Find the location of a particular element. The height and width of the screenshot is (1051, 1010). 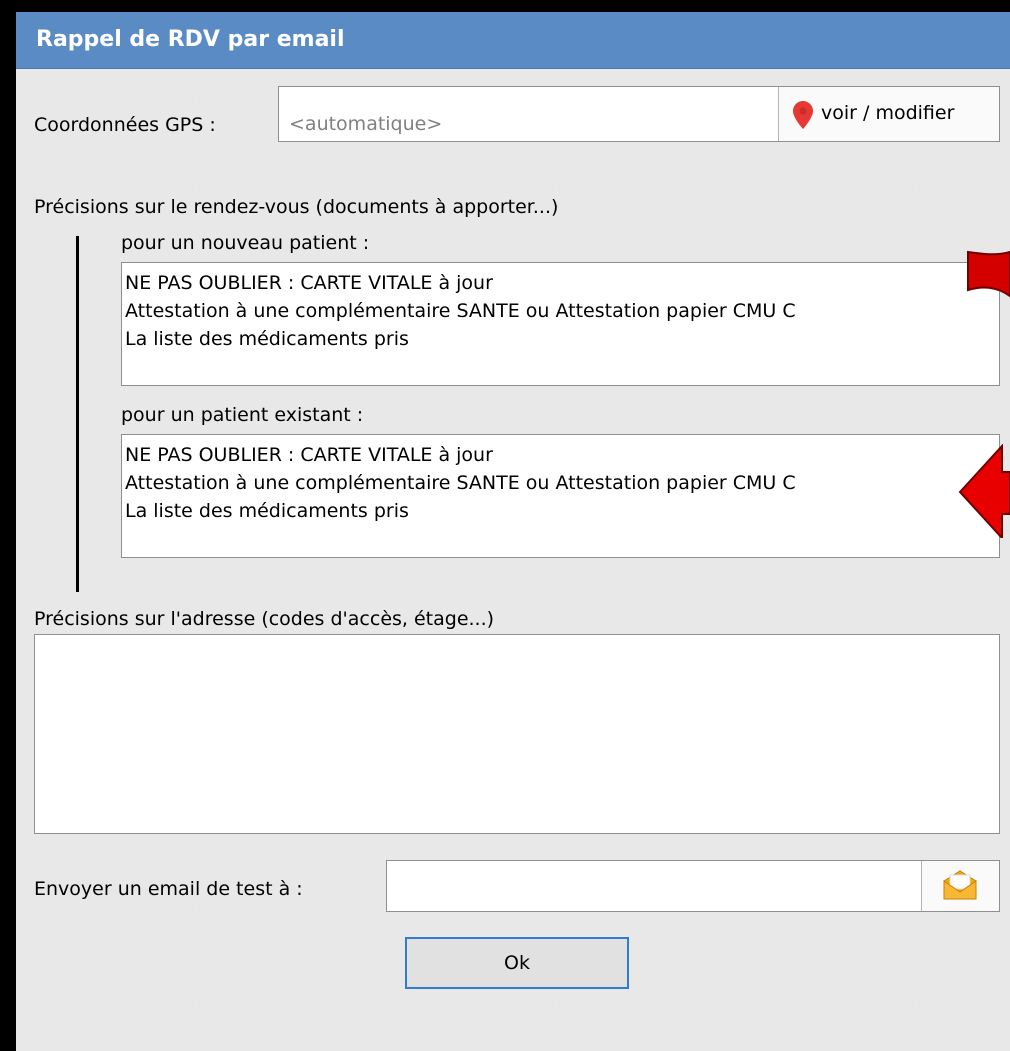

ok-button-label: Ok is located at coordinates (517, 963).